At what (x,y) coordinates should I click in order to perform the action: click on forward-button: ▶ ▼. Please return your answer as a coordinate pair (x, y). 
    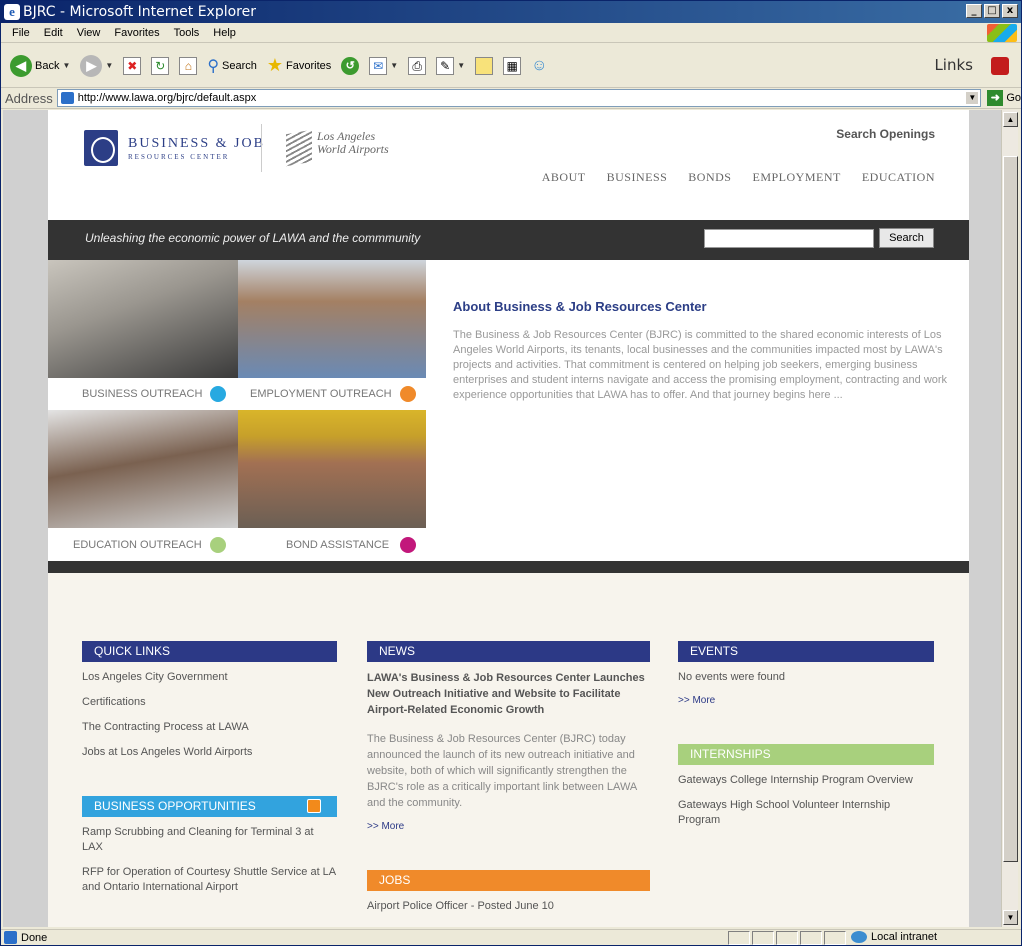
    Looking at the image, I should click on (96, 65).